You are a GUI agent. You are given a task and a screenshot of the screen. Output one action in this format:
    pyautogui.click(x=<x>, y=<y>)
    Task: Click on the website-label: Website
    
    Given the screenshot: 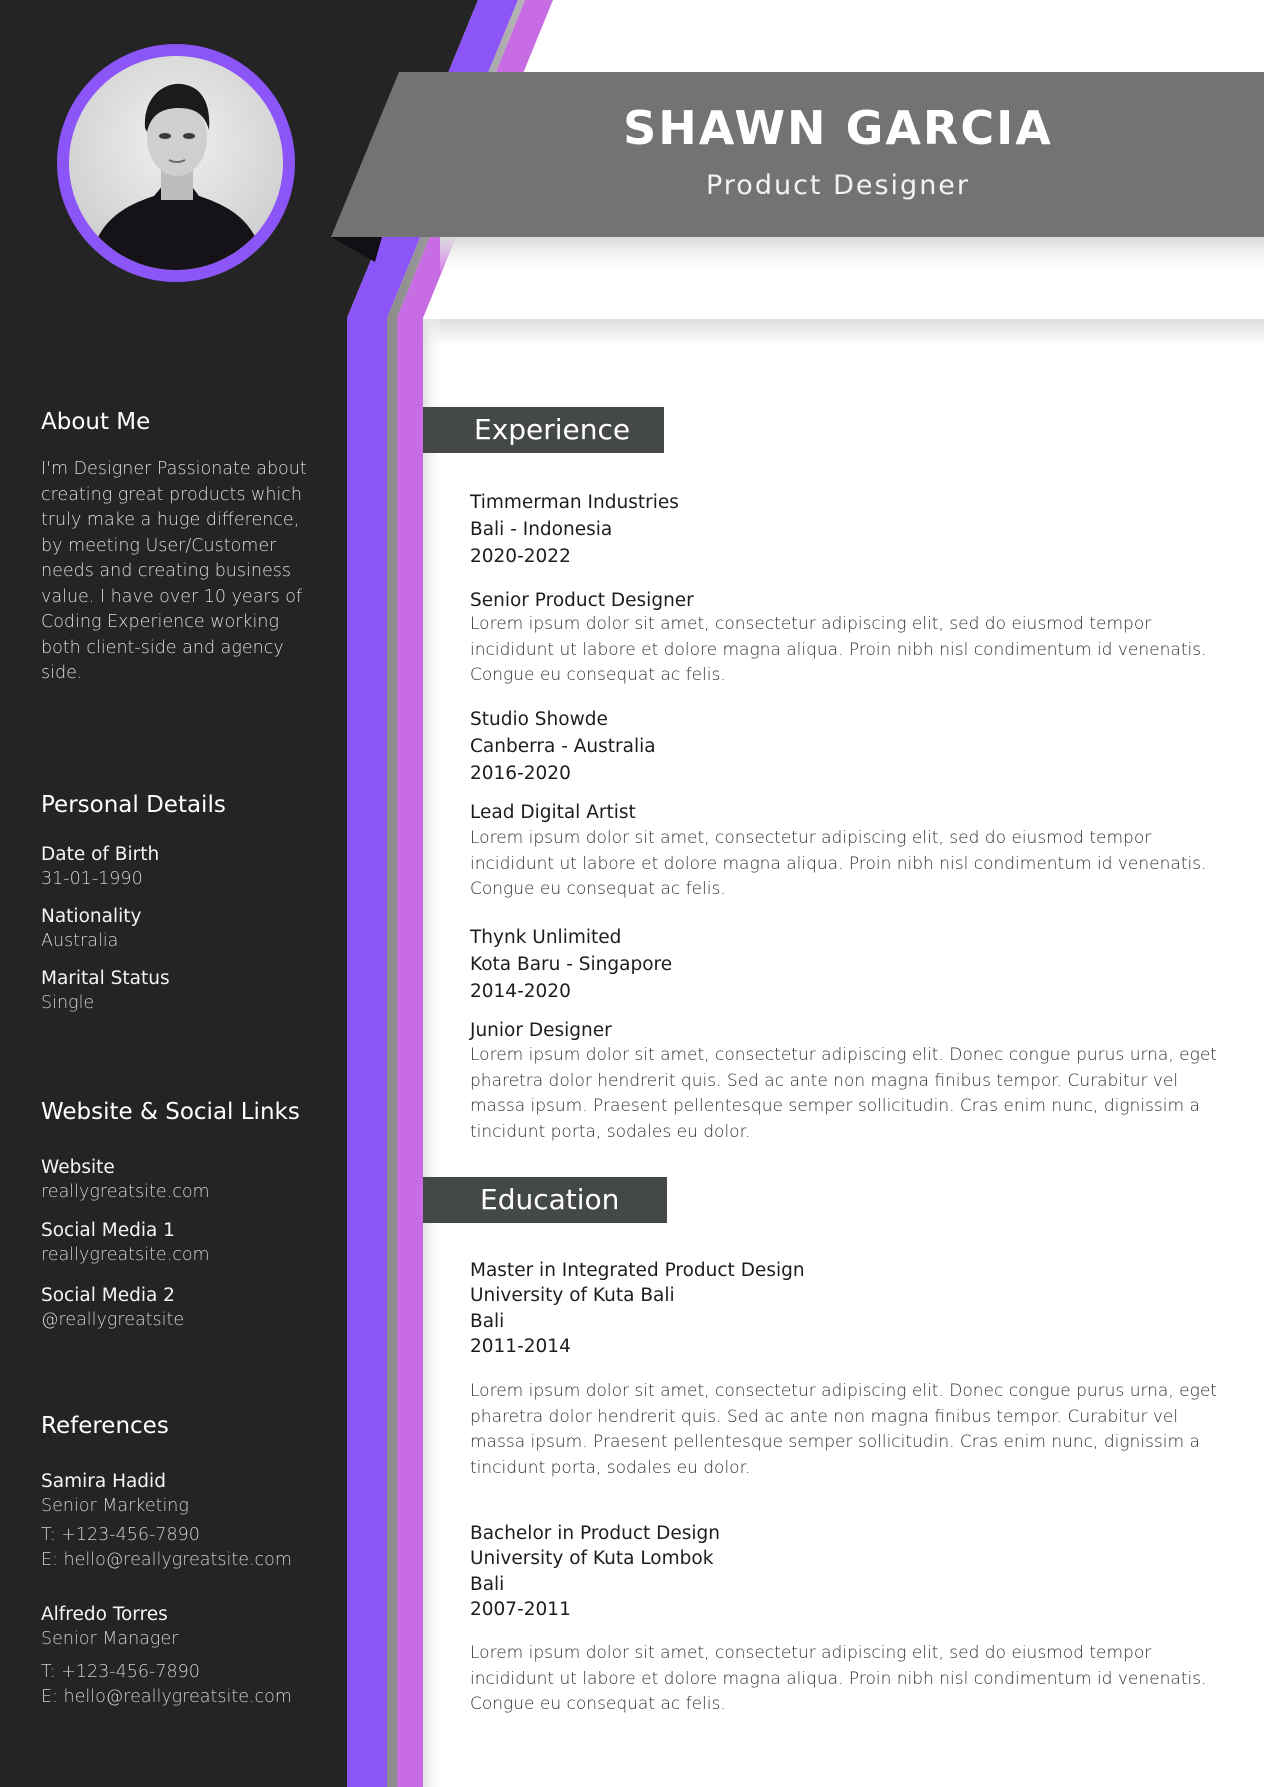 What is the action you would take?
    pyautogui.click(x=78, y=1167)
    